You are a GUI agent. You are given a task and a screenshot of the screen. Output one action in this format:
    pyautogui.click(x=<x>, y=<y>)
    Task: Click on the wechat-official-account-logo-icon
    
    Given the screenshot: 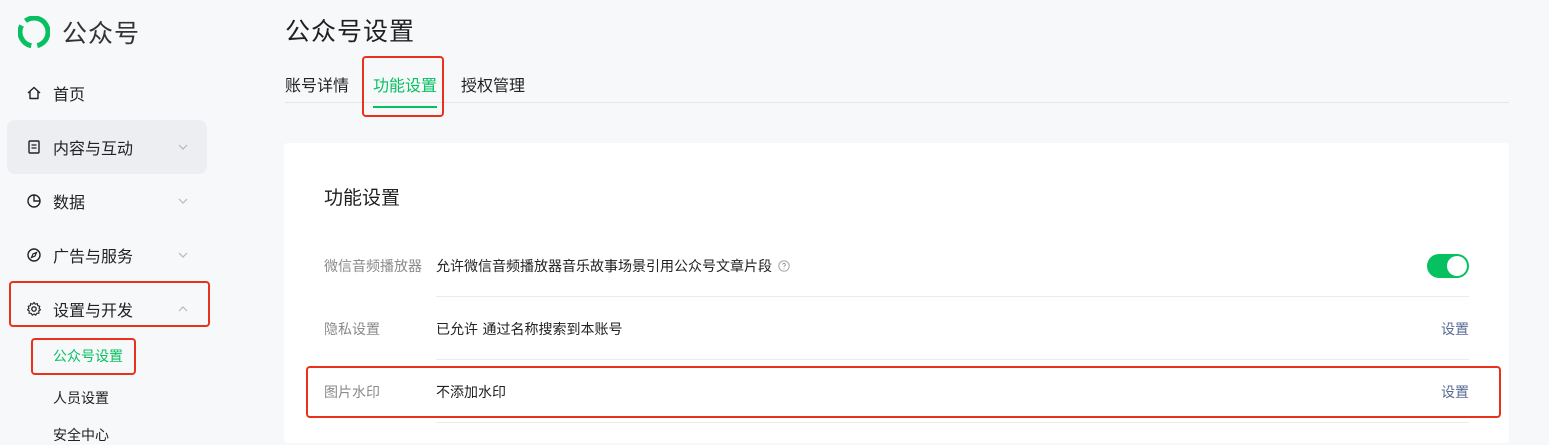 What is the action you would take?
    pyautogui.click(x=34, y=32)
    